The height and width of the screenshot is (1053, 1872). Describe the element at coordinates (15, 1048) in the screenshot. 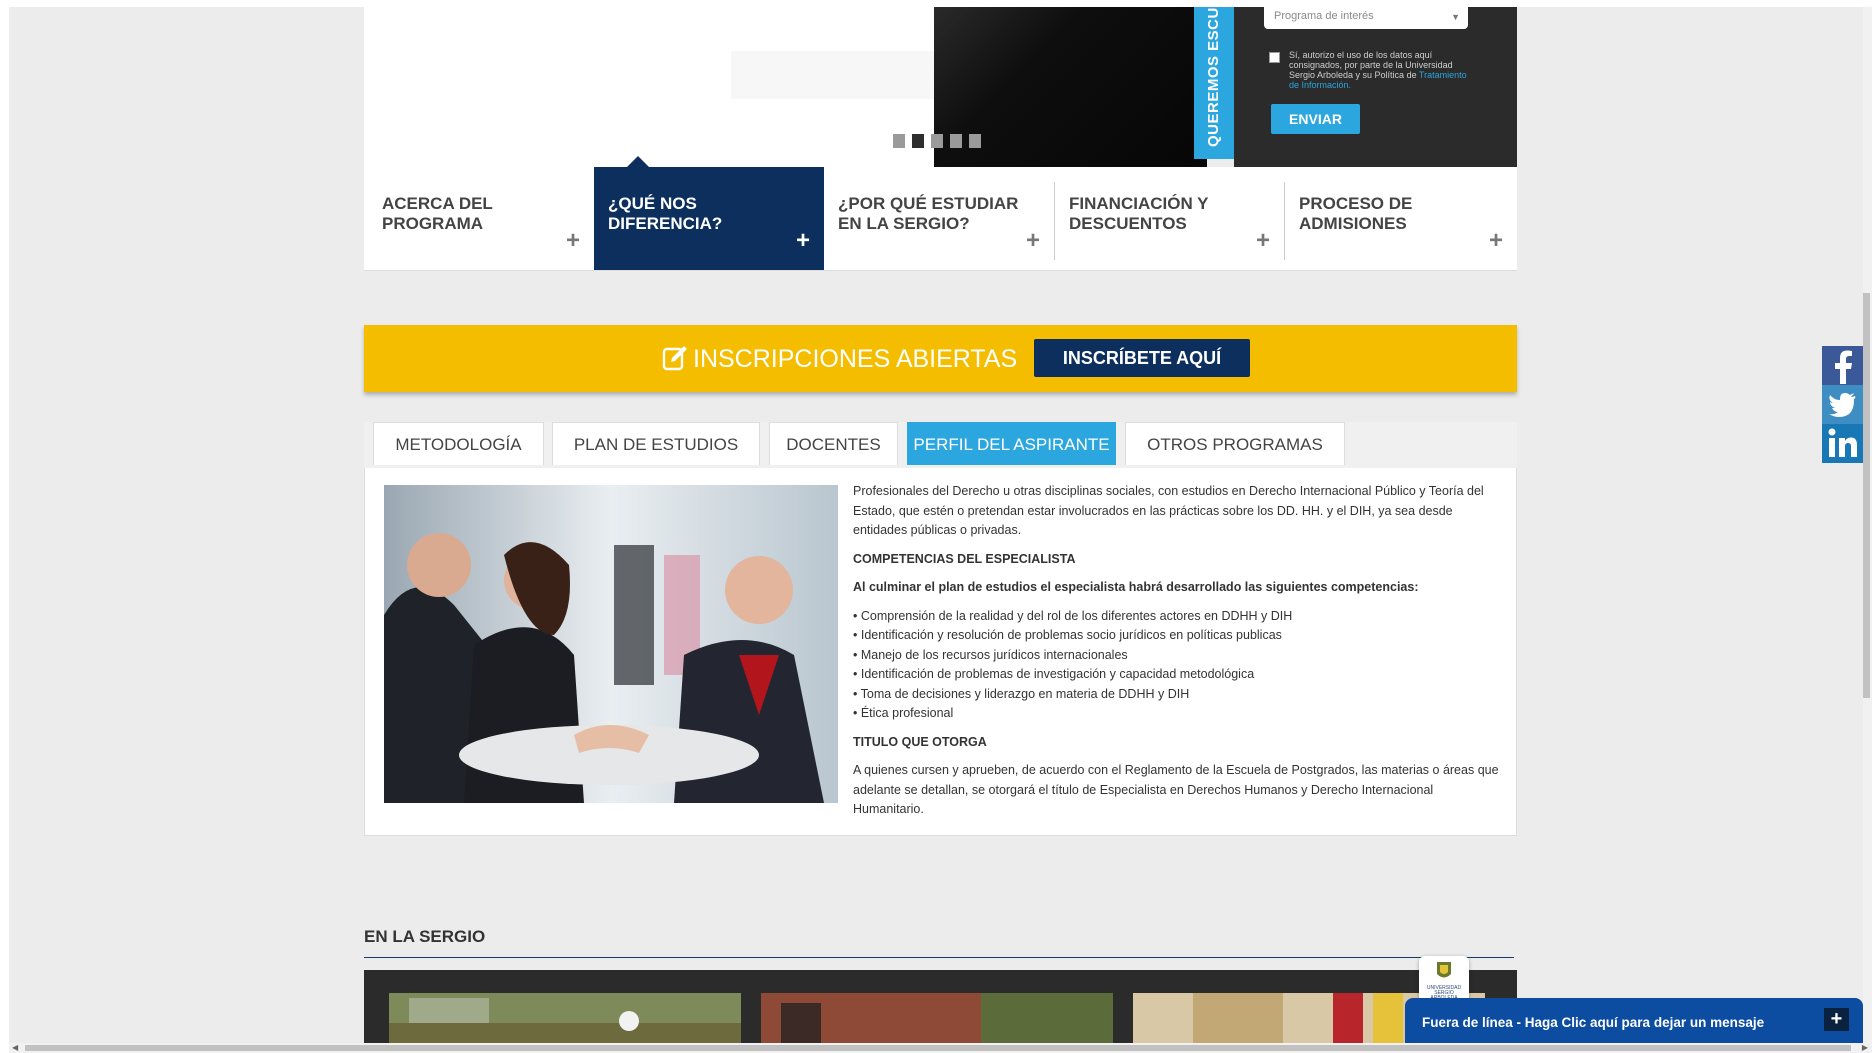

I see `scroll-left-icon: ◀` at that location.